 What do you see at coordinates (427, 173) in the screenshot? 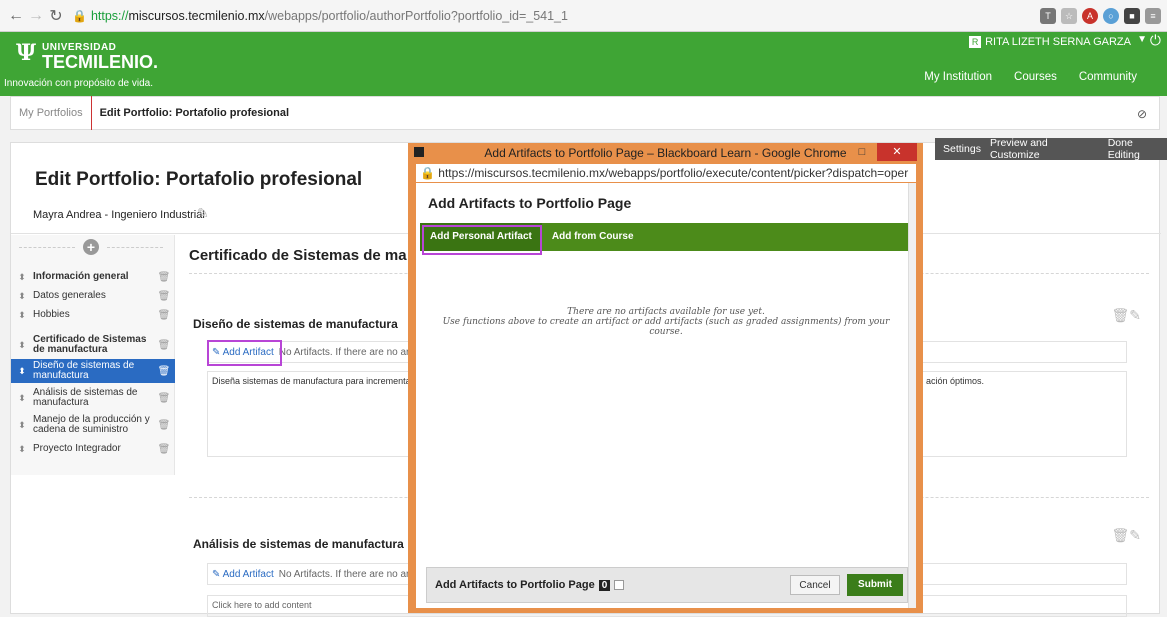
I see `lock-icon: 🔒` at bounding box center [427, 173].